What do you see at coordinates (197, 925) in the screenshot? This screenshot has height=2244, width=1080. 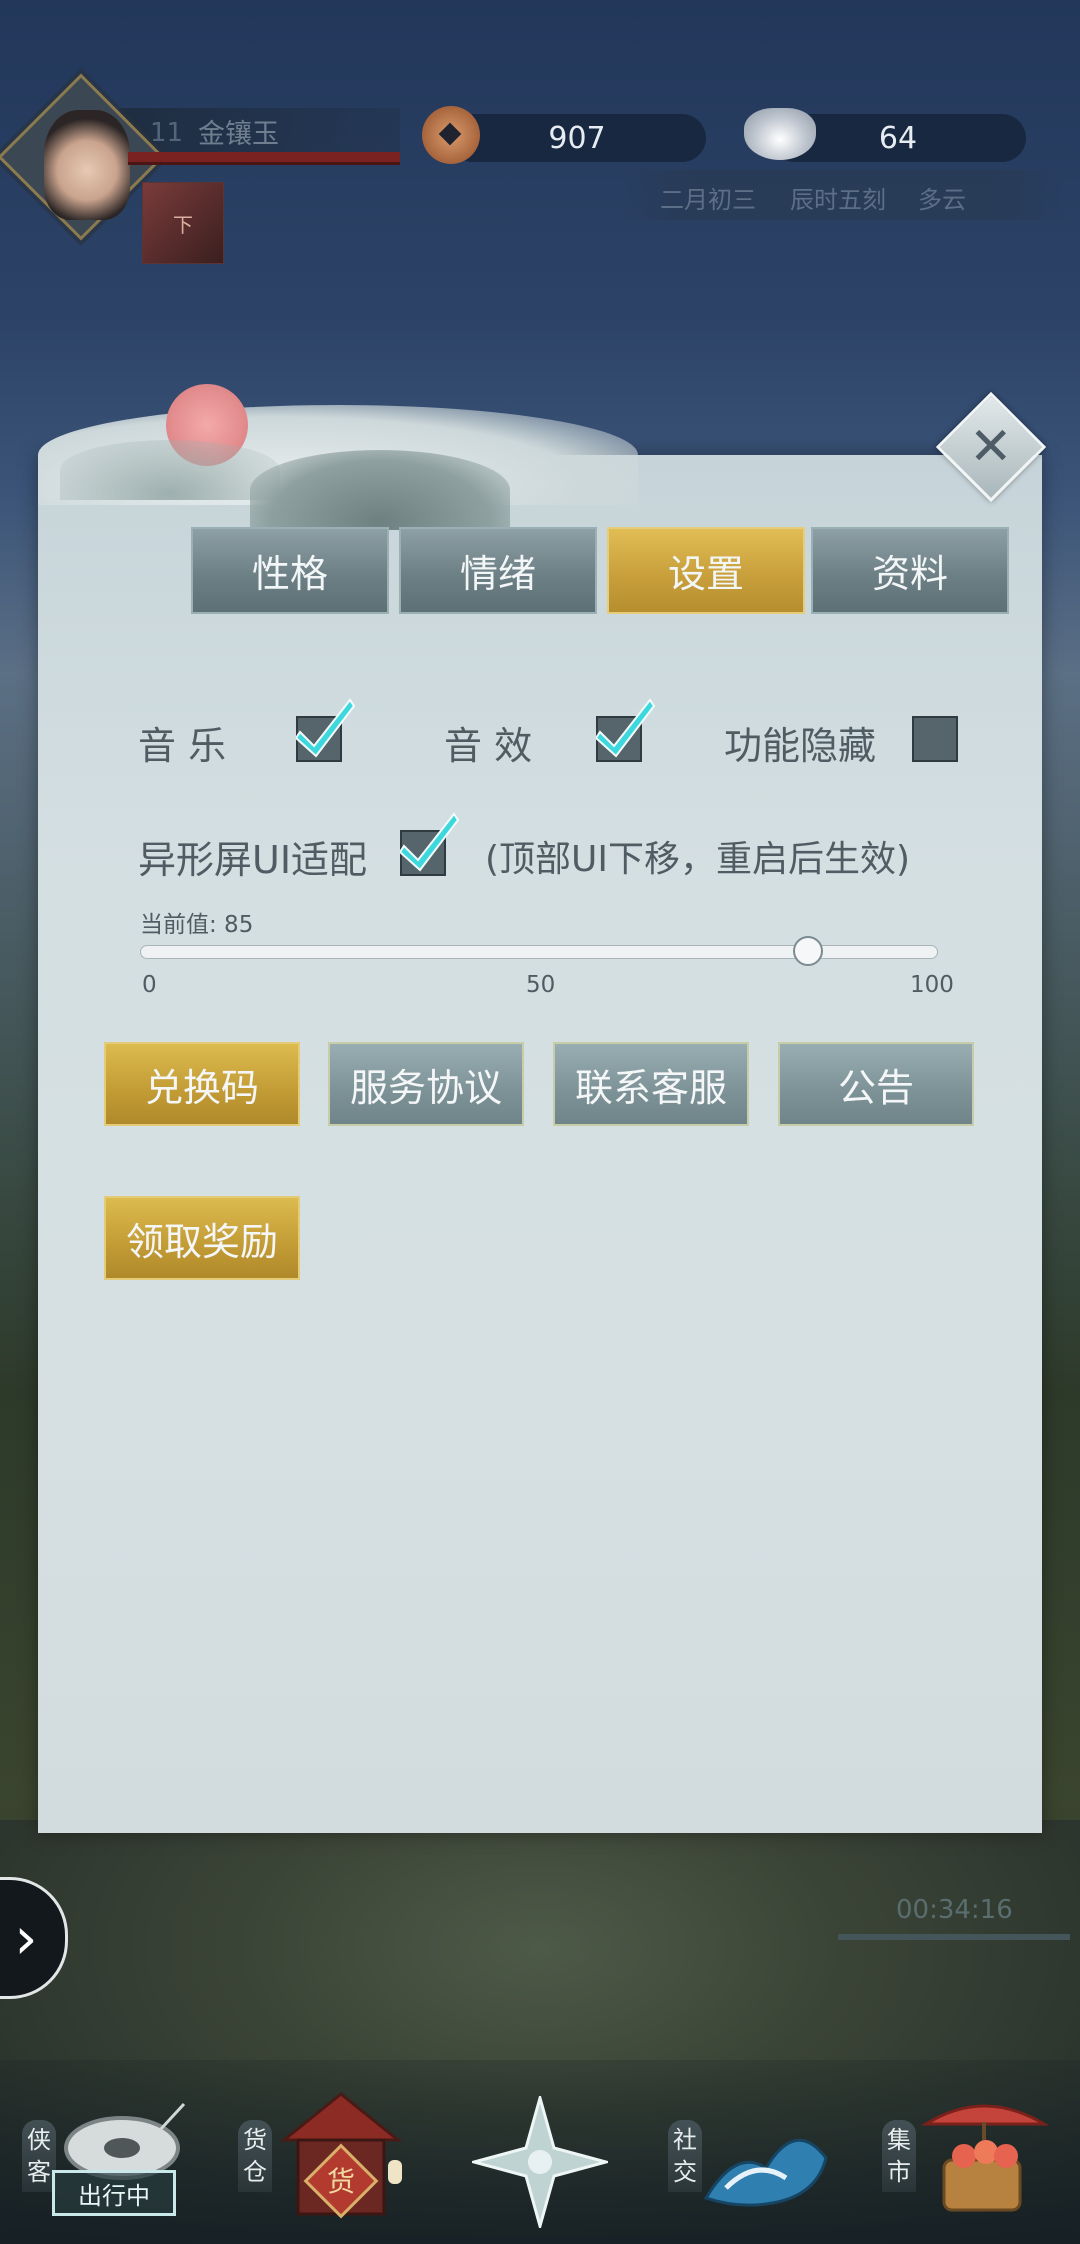 I see `slider-current-value: 当前值: 85` at bounding box center [197, 925].